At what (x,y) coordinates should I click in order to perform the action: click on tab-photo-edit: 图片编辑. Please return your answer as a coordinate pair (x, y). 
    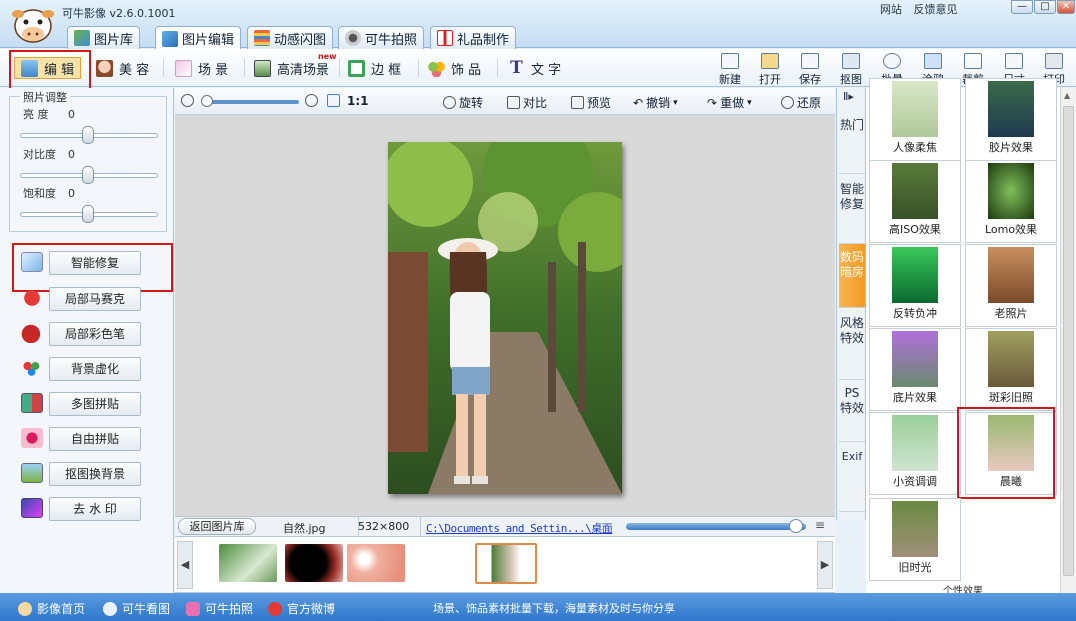
    Looking at the image, I should click on (198, 38).